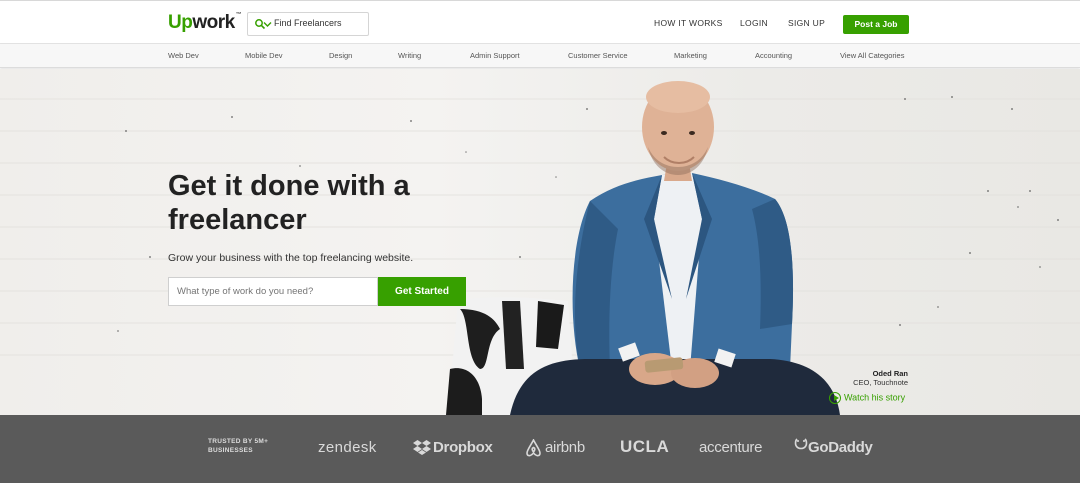  Describe the element at coordinates (565, 447) in the screenshot. I see `airbnb-logo: airbnb` at that location.